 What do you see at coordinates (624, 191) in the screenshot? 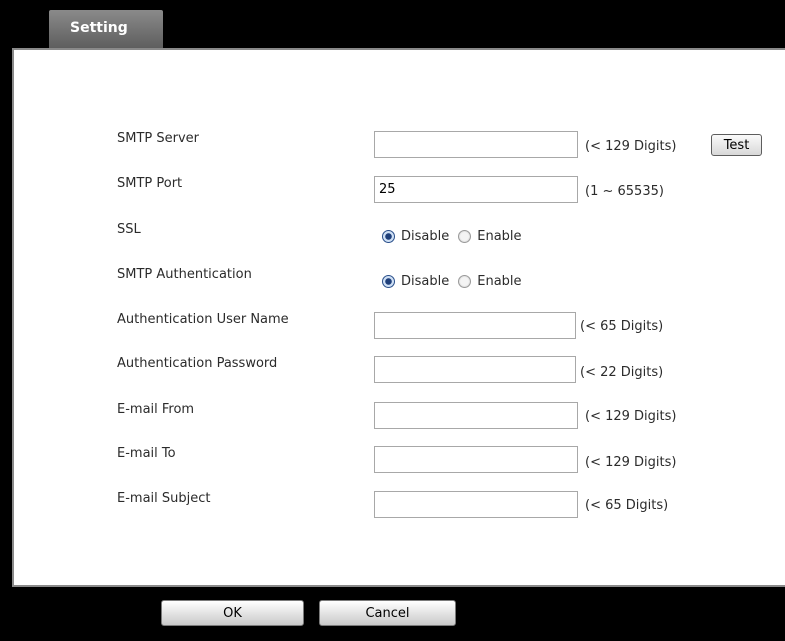
I see `smtp-port-hint: (1 ~ 65535)` at bounding box center [624, 191].